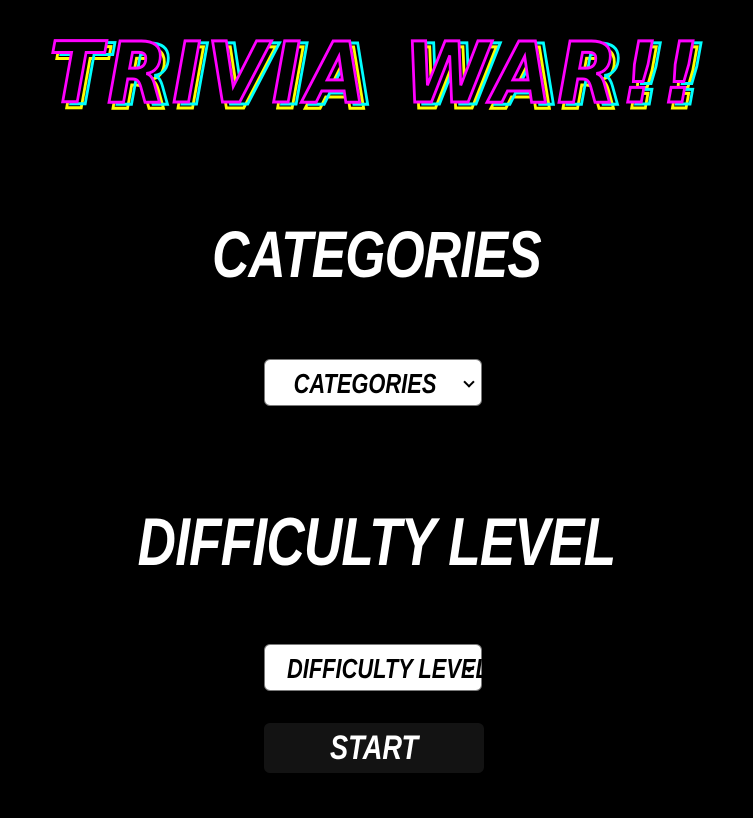  I want to click on categories-select: CATEGORIES, so click(373, 382).